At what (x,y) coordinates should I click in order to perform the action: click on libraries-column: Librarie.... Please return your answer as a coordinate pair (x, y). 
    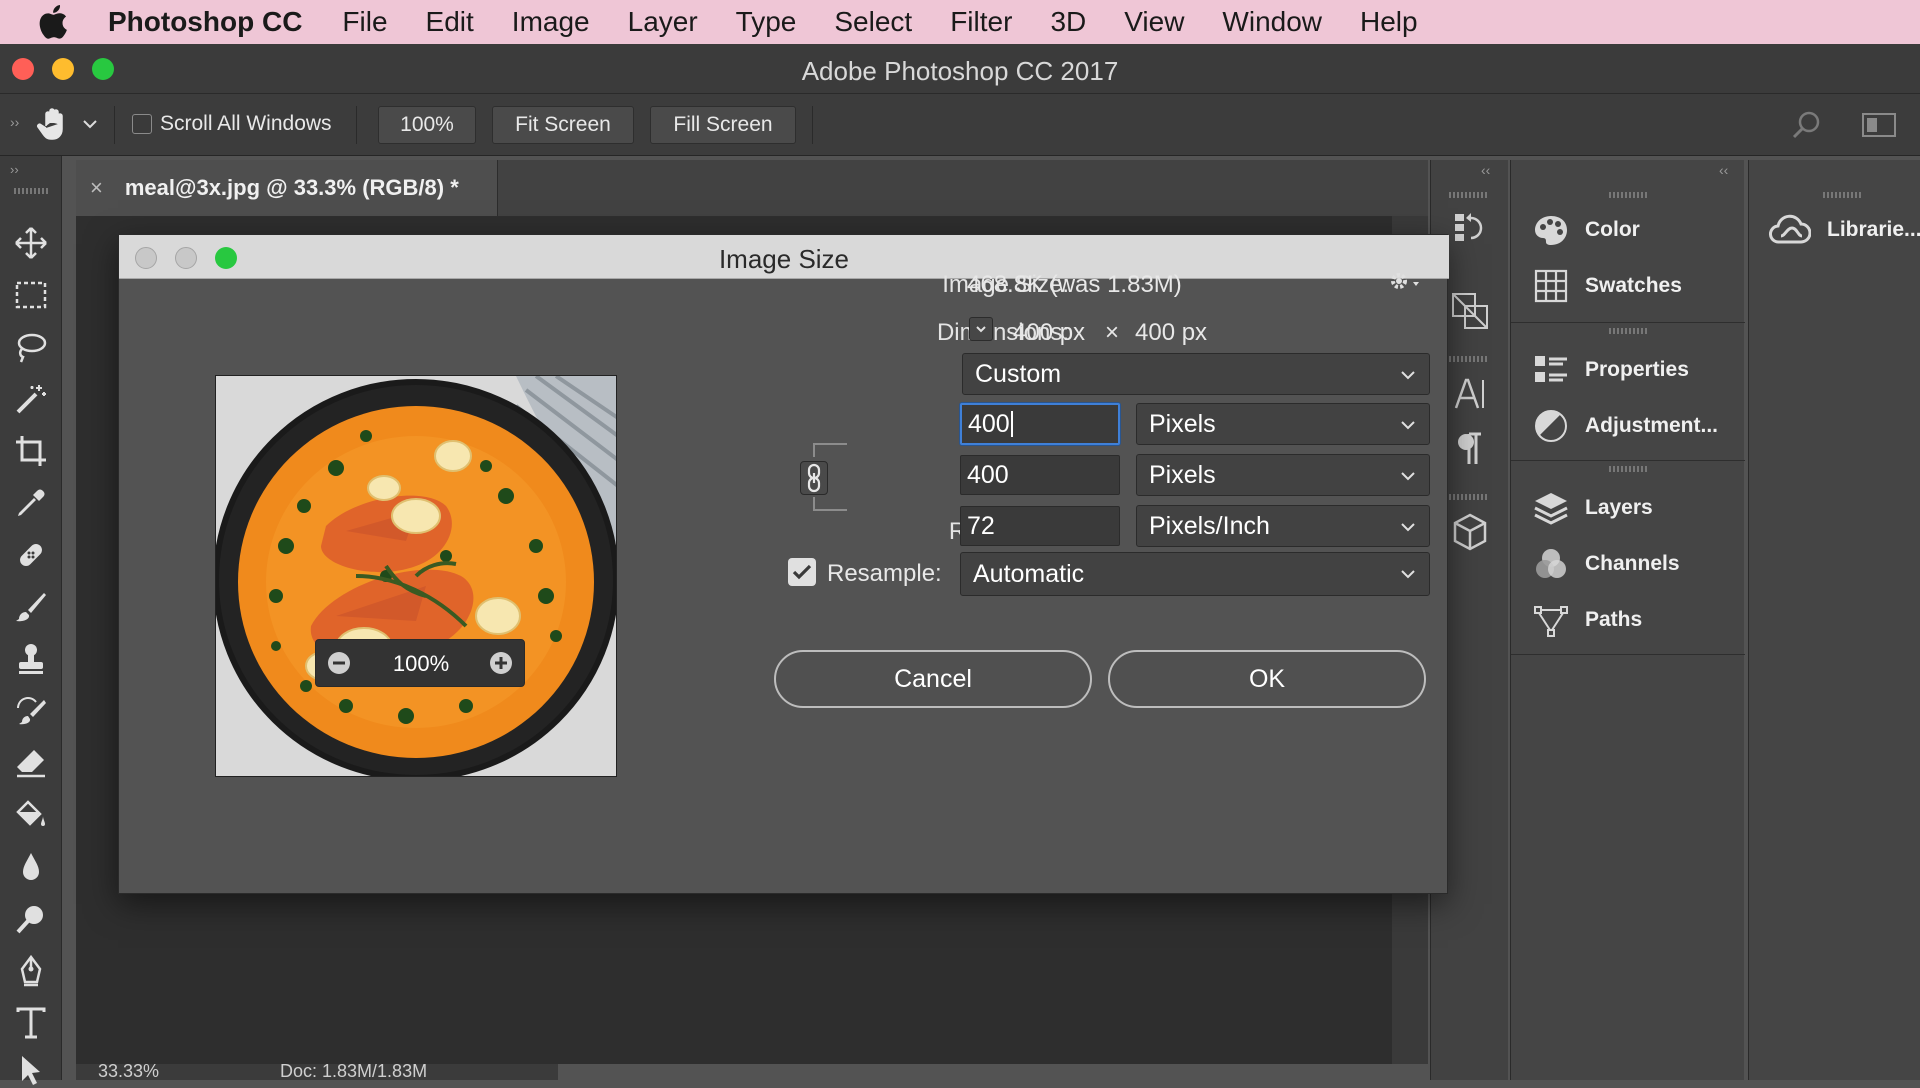
    Looking at the image, I should click on (1834, 620).